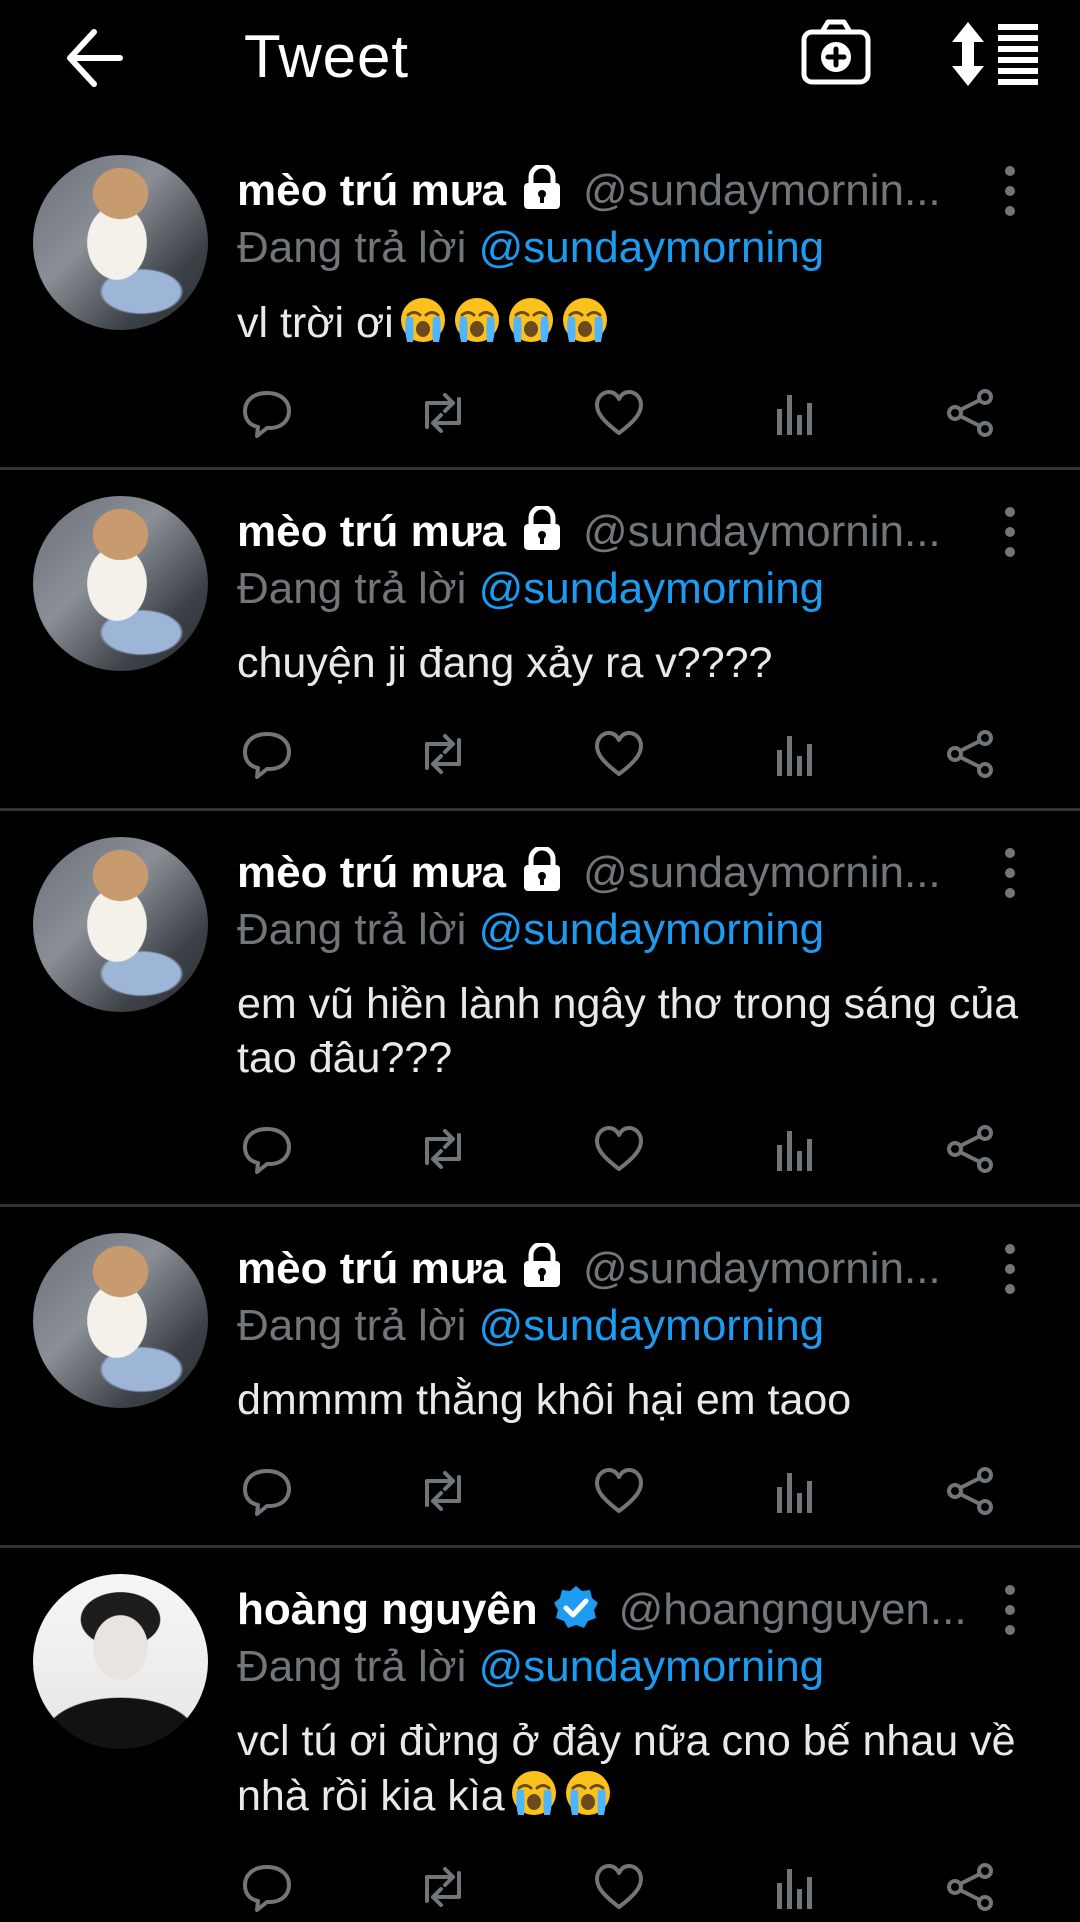  What do you see at coordinates (544, 1400) in the screenshot?
I see `tweet-text: dmmmm thằng khôi hại em taoo` at bounding box center [544, 1400].